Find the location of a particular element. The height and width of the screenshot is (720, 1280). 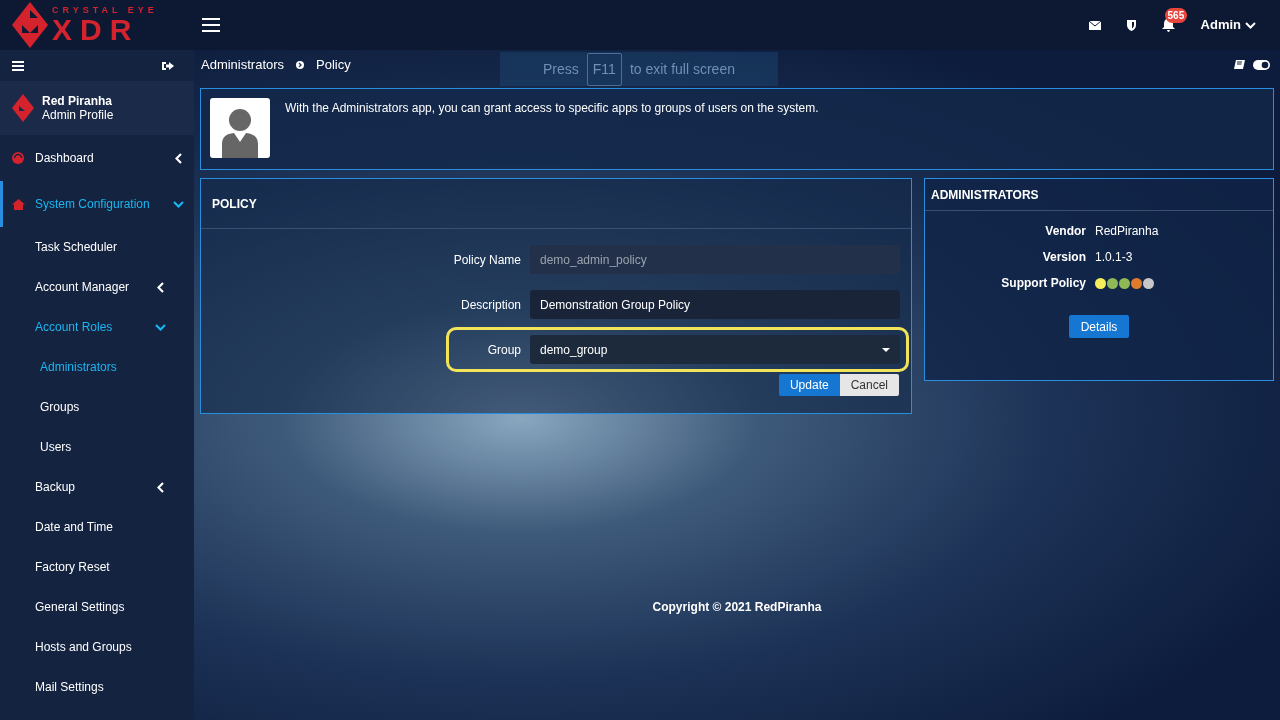

profile-name: Red Piranha is located at coordinates (78, 101).